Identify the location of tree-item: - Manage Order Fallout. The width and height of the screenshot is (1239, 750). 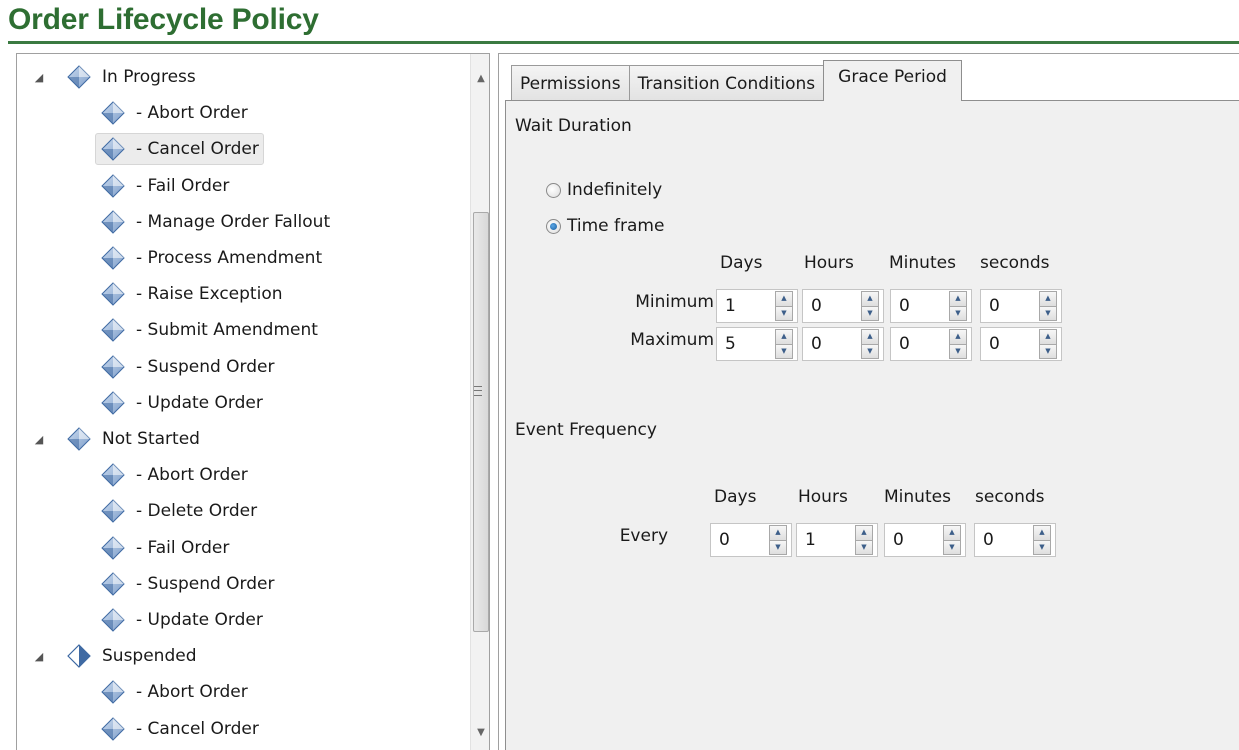
(215, 222).